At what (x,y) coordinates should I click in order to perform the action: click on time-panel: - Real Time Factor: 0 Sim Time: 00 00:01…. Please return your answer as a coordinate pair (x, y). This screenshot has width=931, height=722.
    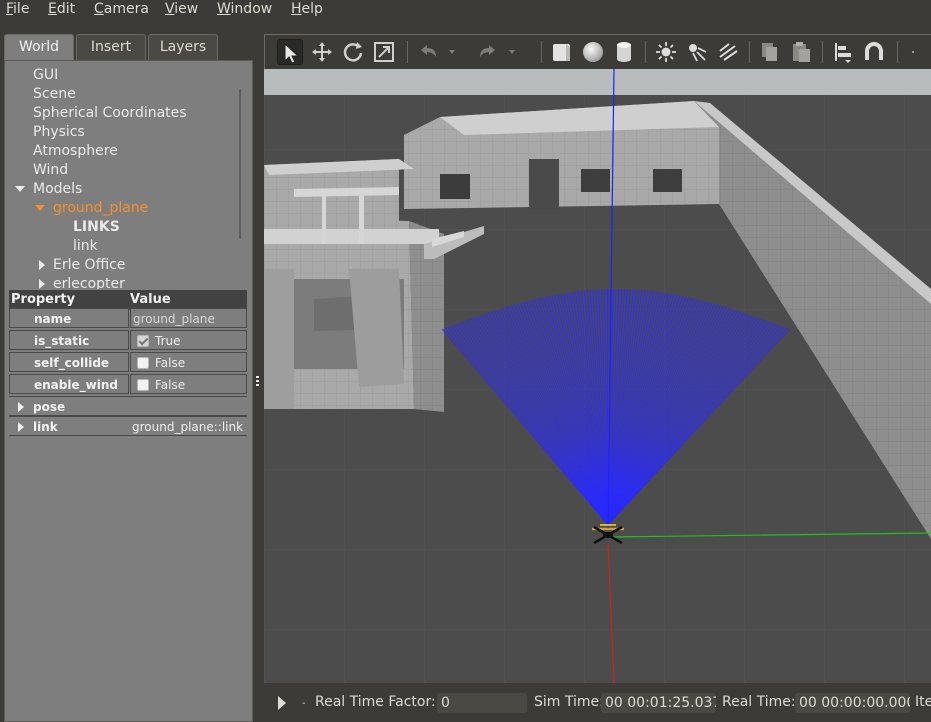
    Looking at the image, I should click on (597, 702).